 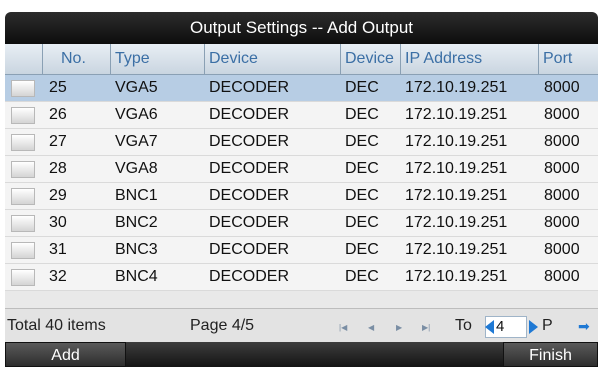 What do you see at coordinates (343, 327) in the screenshot?
I see `first-page-icon: |◀` at bounding box center [343, 327].